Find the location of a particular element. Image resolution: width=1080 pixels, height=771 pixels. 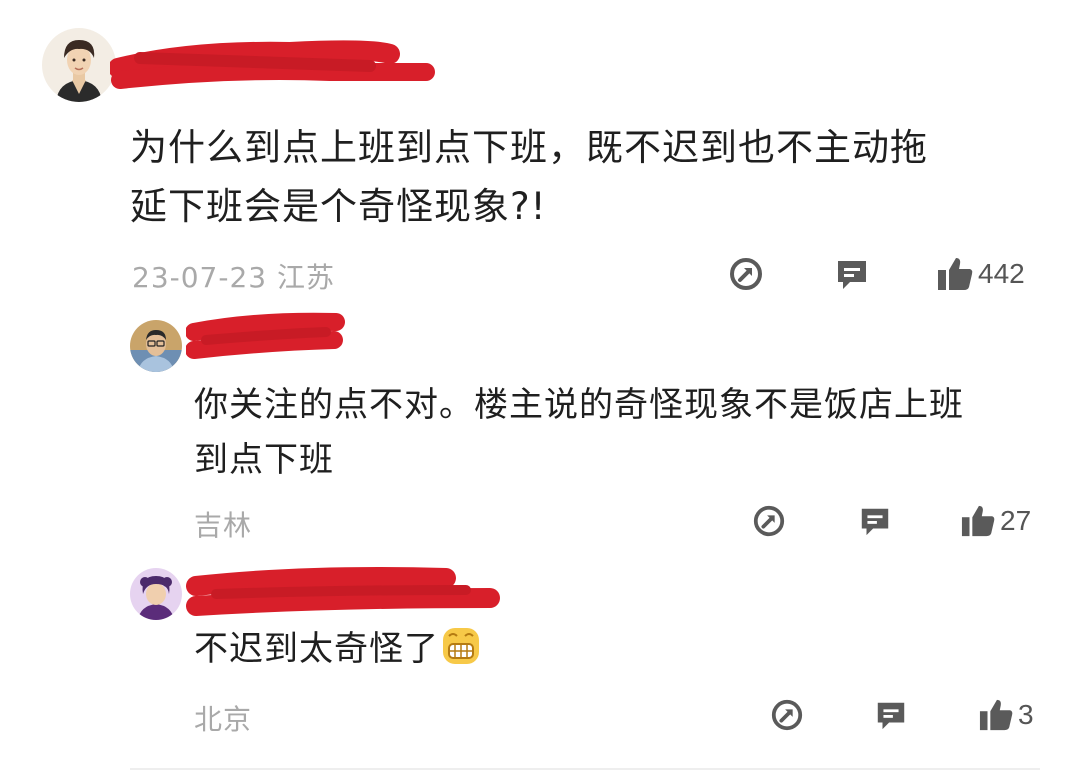

reply-text-line: 不迟到太奇怪了 is located at coordinates (316, 649).